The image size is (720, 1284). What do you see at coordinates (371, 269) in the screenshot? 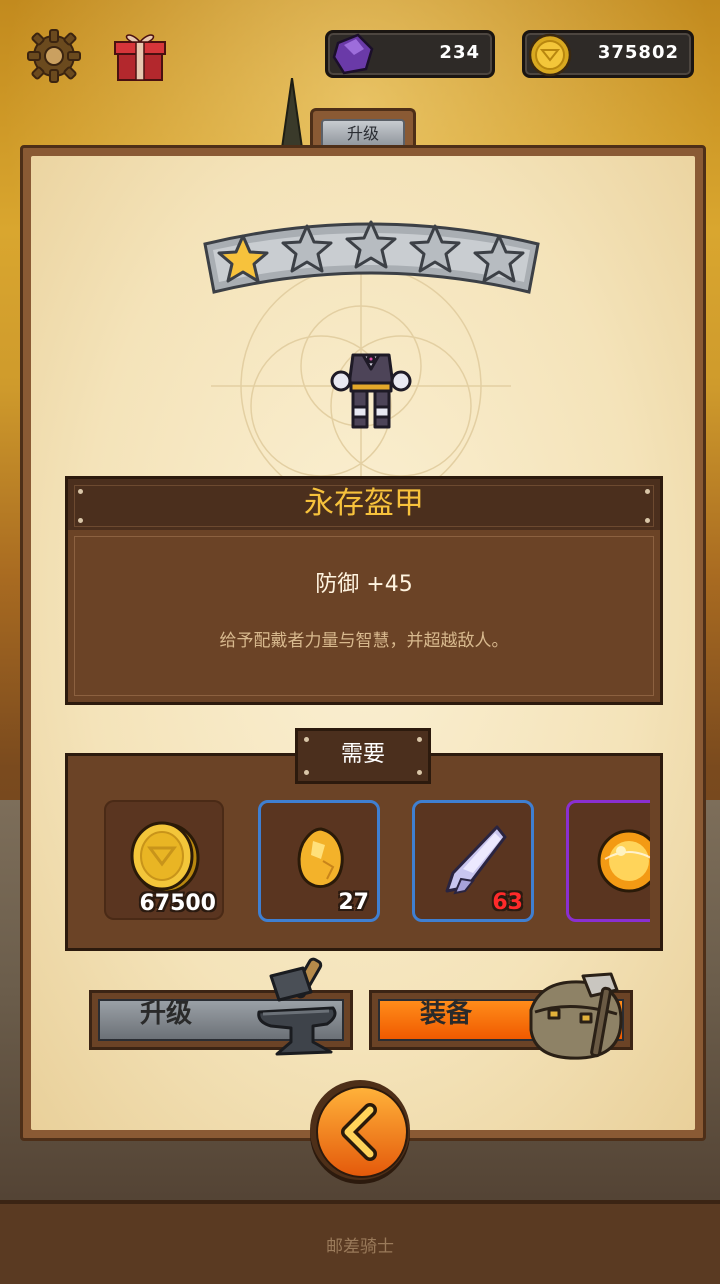
I see `star-rating` at bounding box center [371, 269].